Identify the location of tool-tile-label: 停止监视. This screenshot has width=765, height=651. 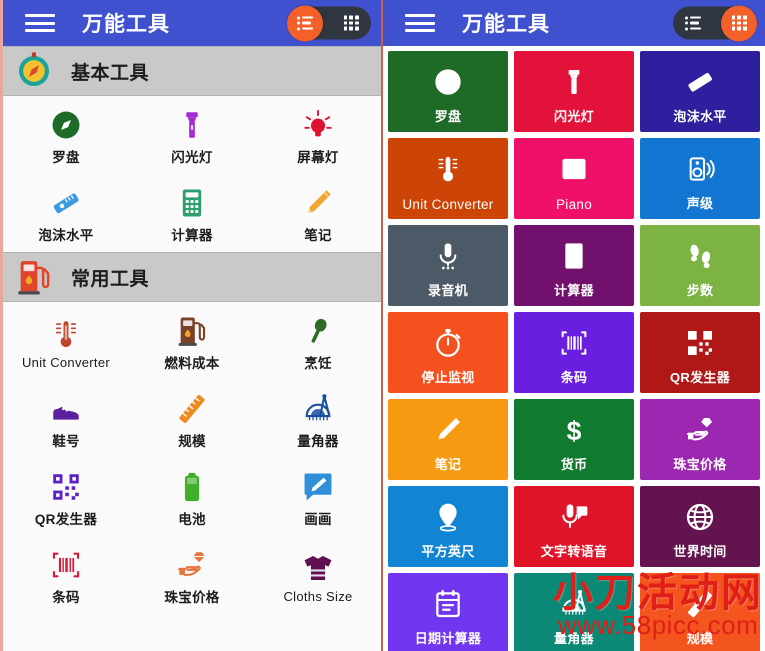
(448, 377).